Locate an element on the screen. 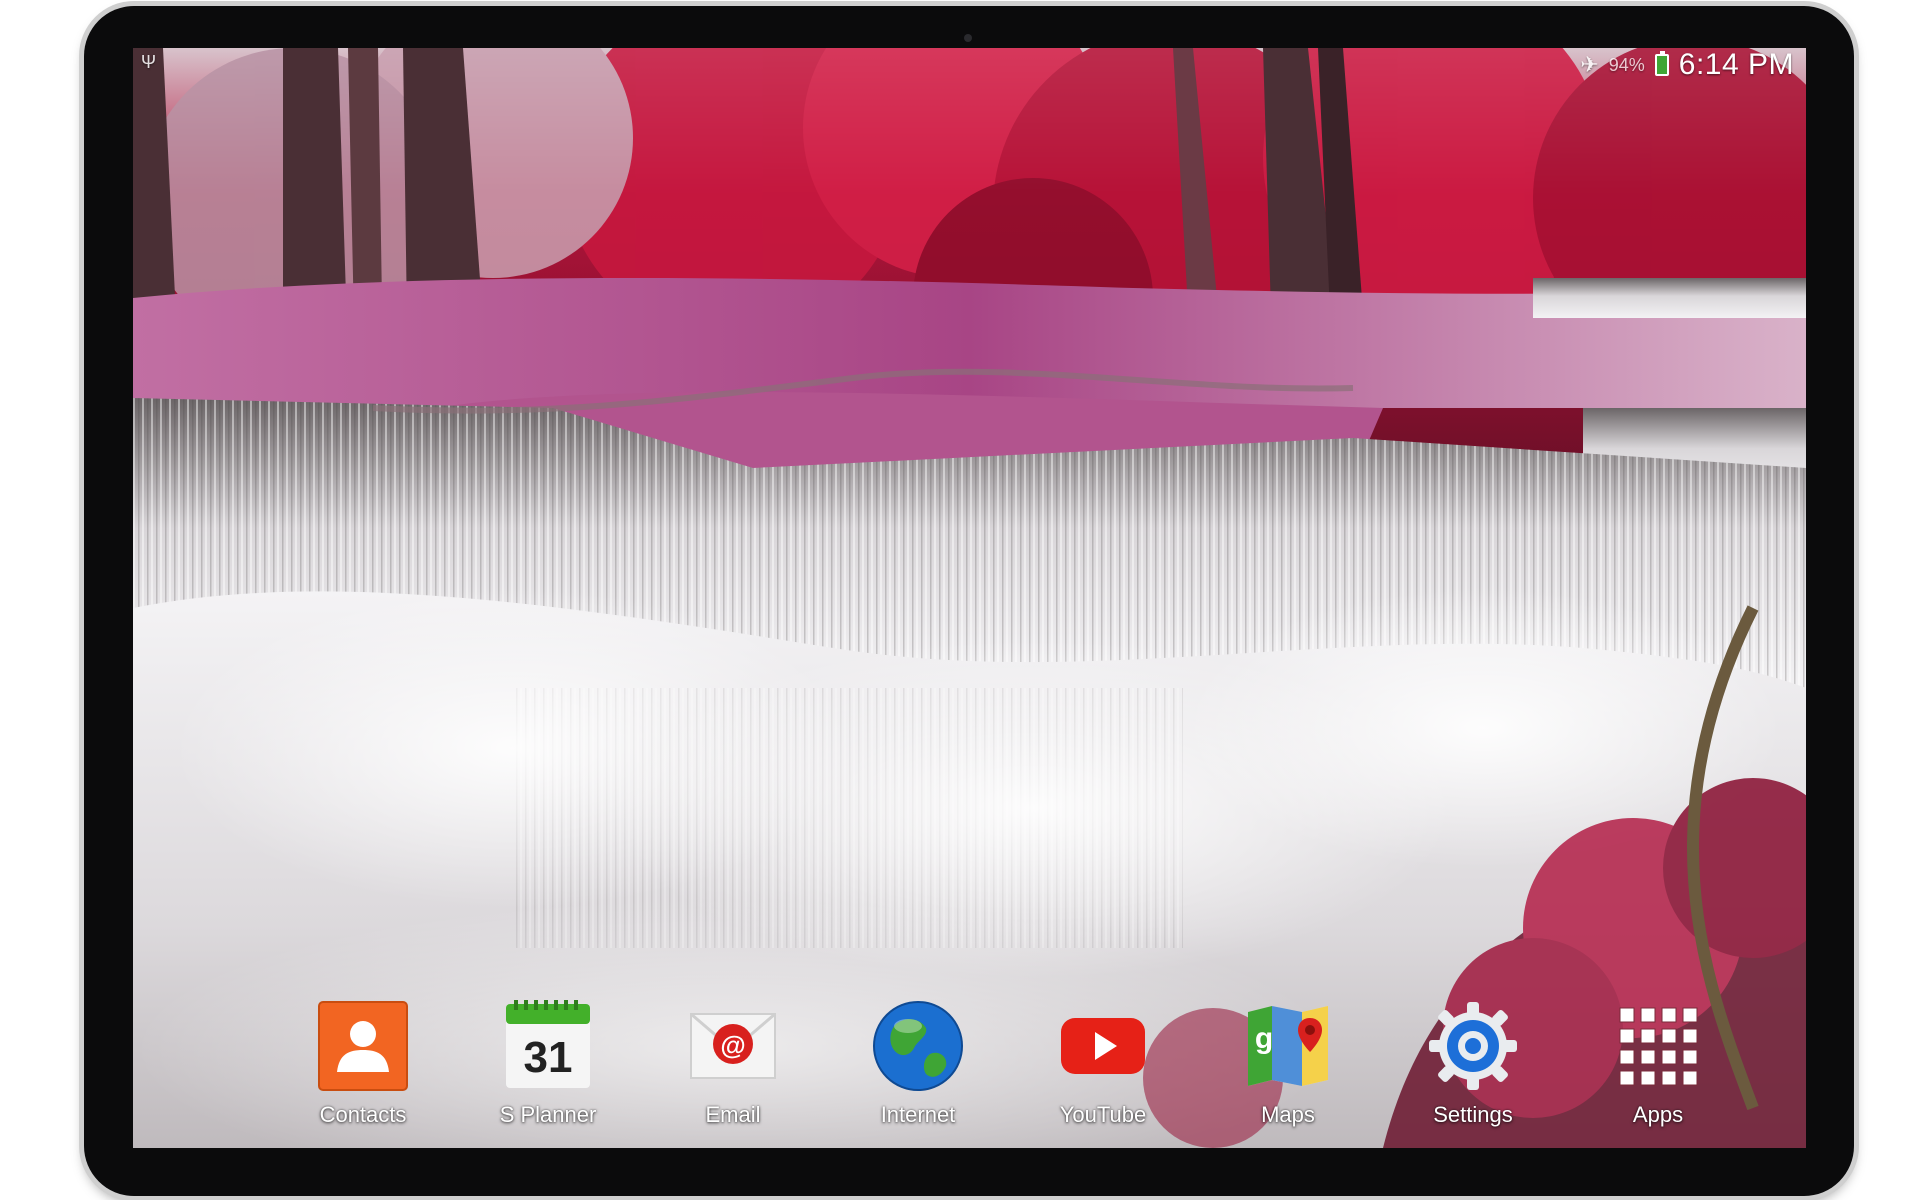 The image size is (1920, 1200). app-maps: g Maps is located at coordinates (1288, 1068).